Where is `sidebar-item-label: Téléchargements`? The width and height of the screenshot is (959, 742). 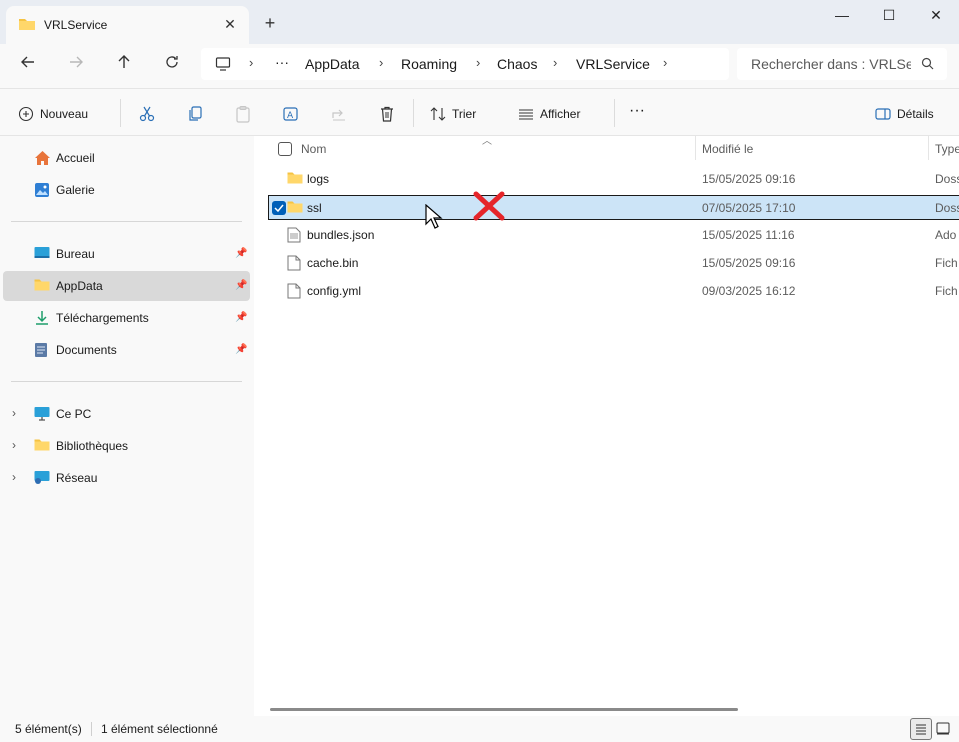 sidebar-item-label: Téléchargements is located at coordinates (102, 318).